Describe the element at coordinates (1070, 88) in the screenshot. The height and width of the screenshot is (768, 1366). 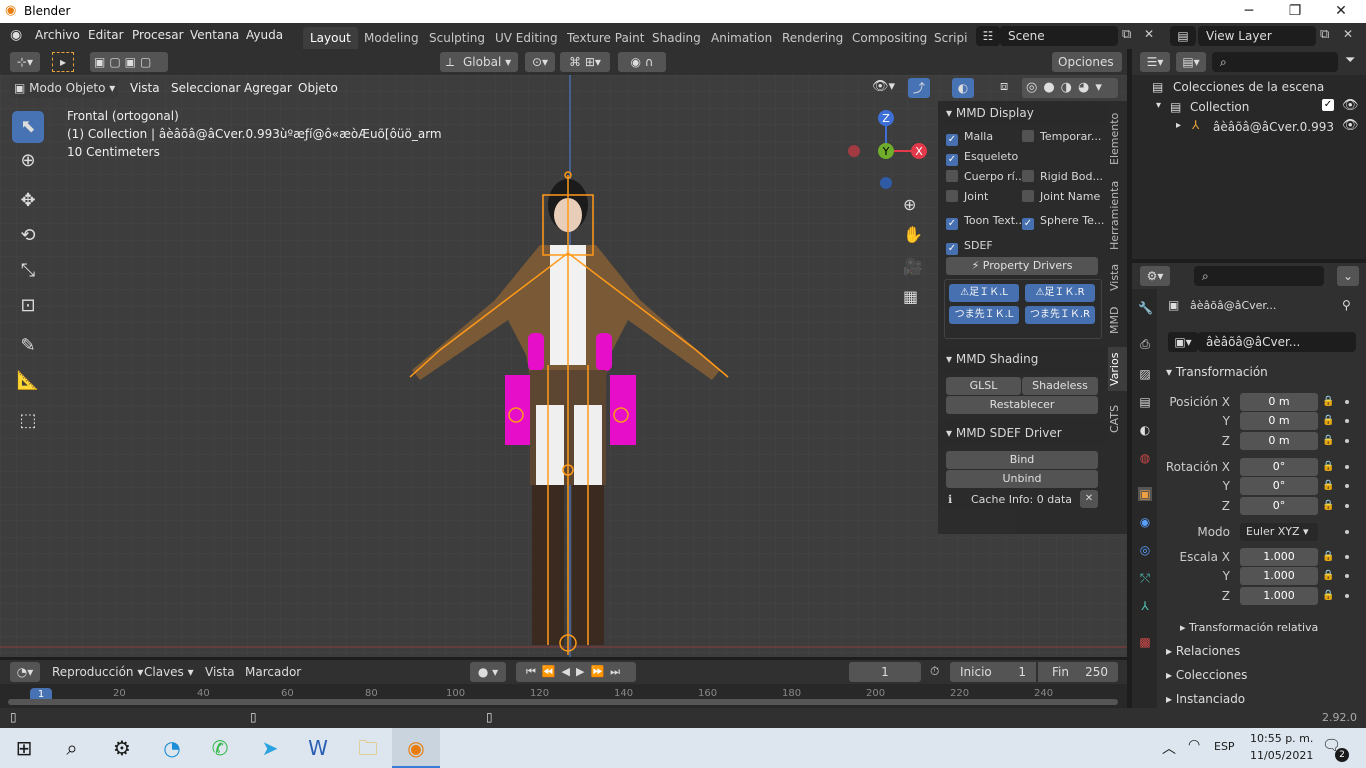
I see `shading-mode-icons: ◎●◑◕▾` at that location.